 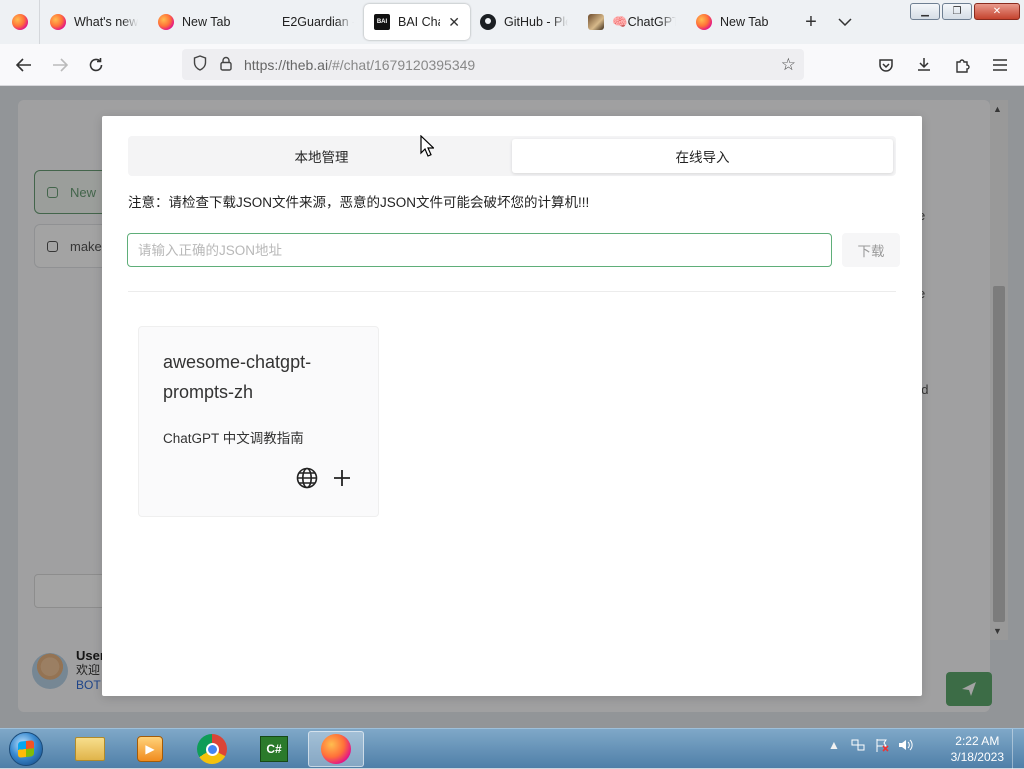 What do you see at coordinates (882, 745) in the screenshot?
I see `action-center-flag-icon` at bounding box center [882, 745].